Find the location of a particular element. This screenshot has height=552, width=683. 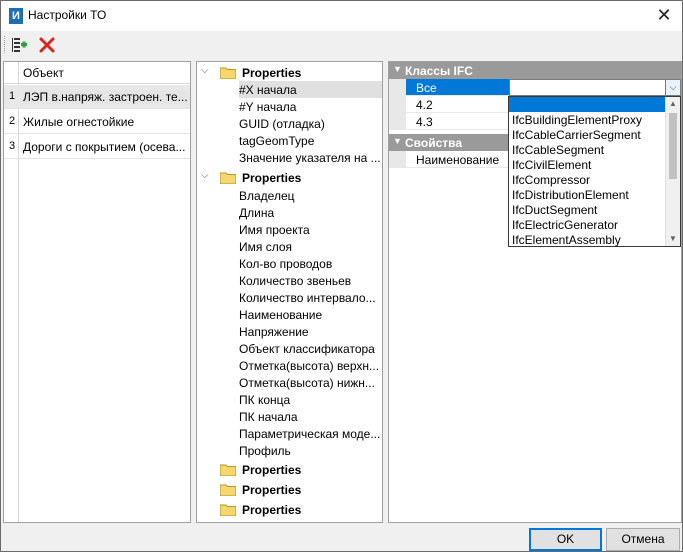

tree-item-label: Профиль is located at coordinates (265, 451).